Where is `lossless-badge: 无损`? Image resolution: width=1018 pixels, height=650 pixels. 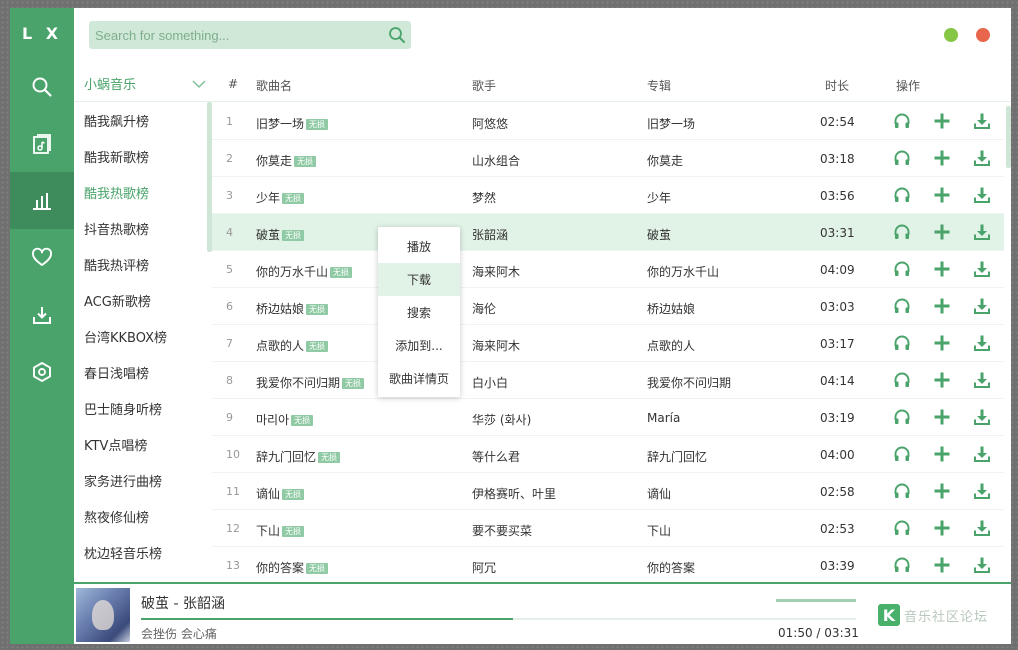
lossless-badge: 无损 is located at coordinates (305, 161).